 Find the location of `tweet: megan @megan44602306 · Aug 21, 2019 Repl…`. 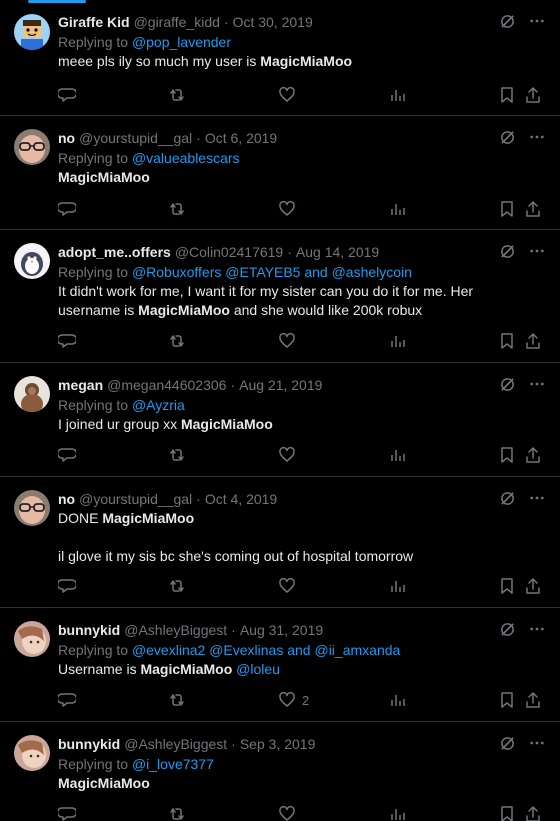

tweet: megan @megan44602306 · Aug 21, 2019 Repl… is located at coordinates (280, 420).